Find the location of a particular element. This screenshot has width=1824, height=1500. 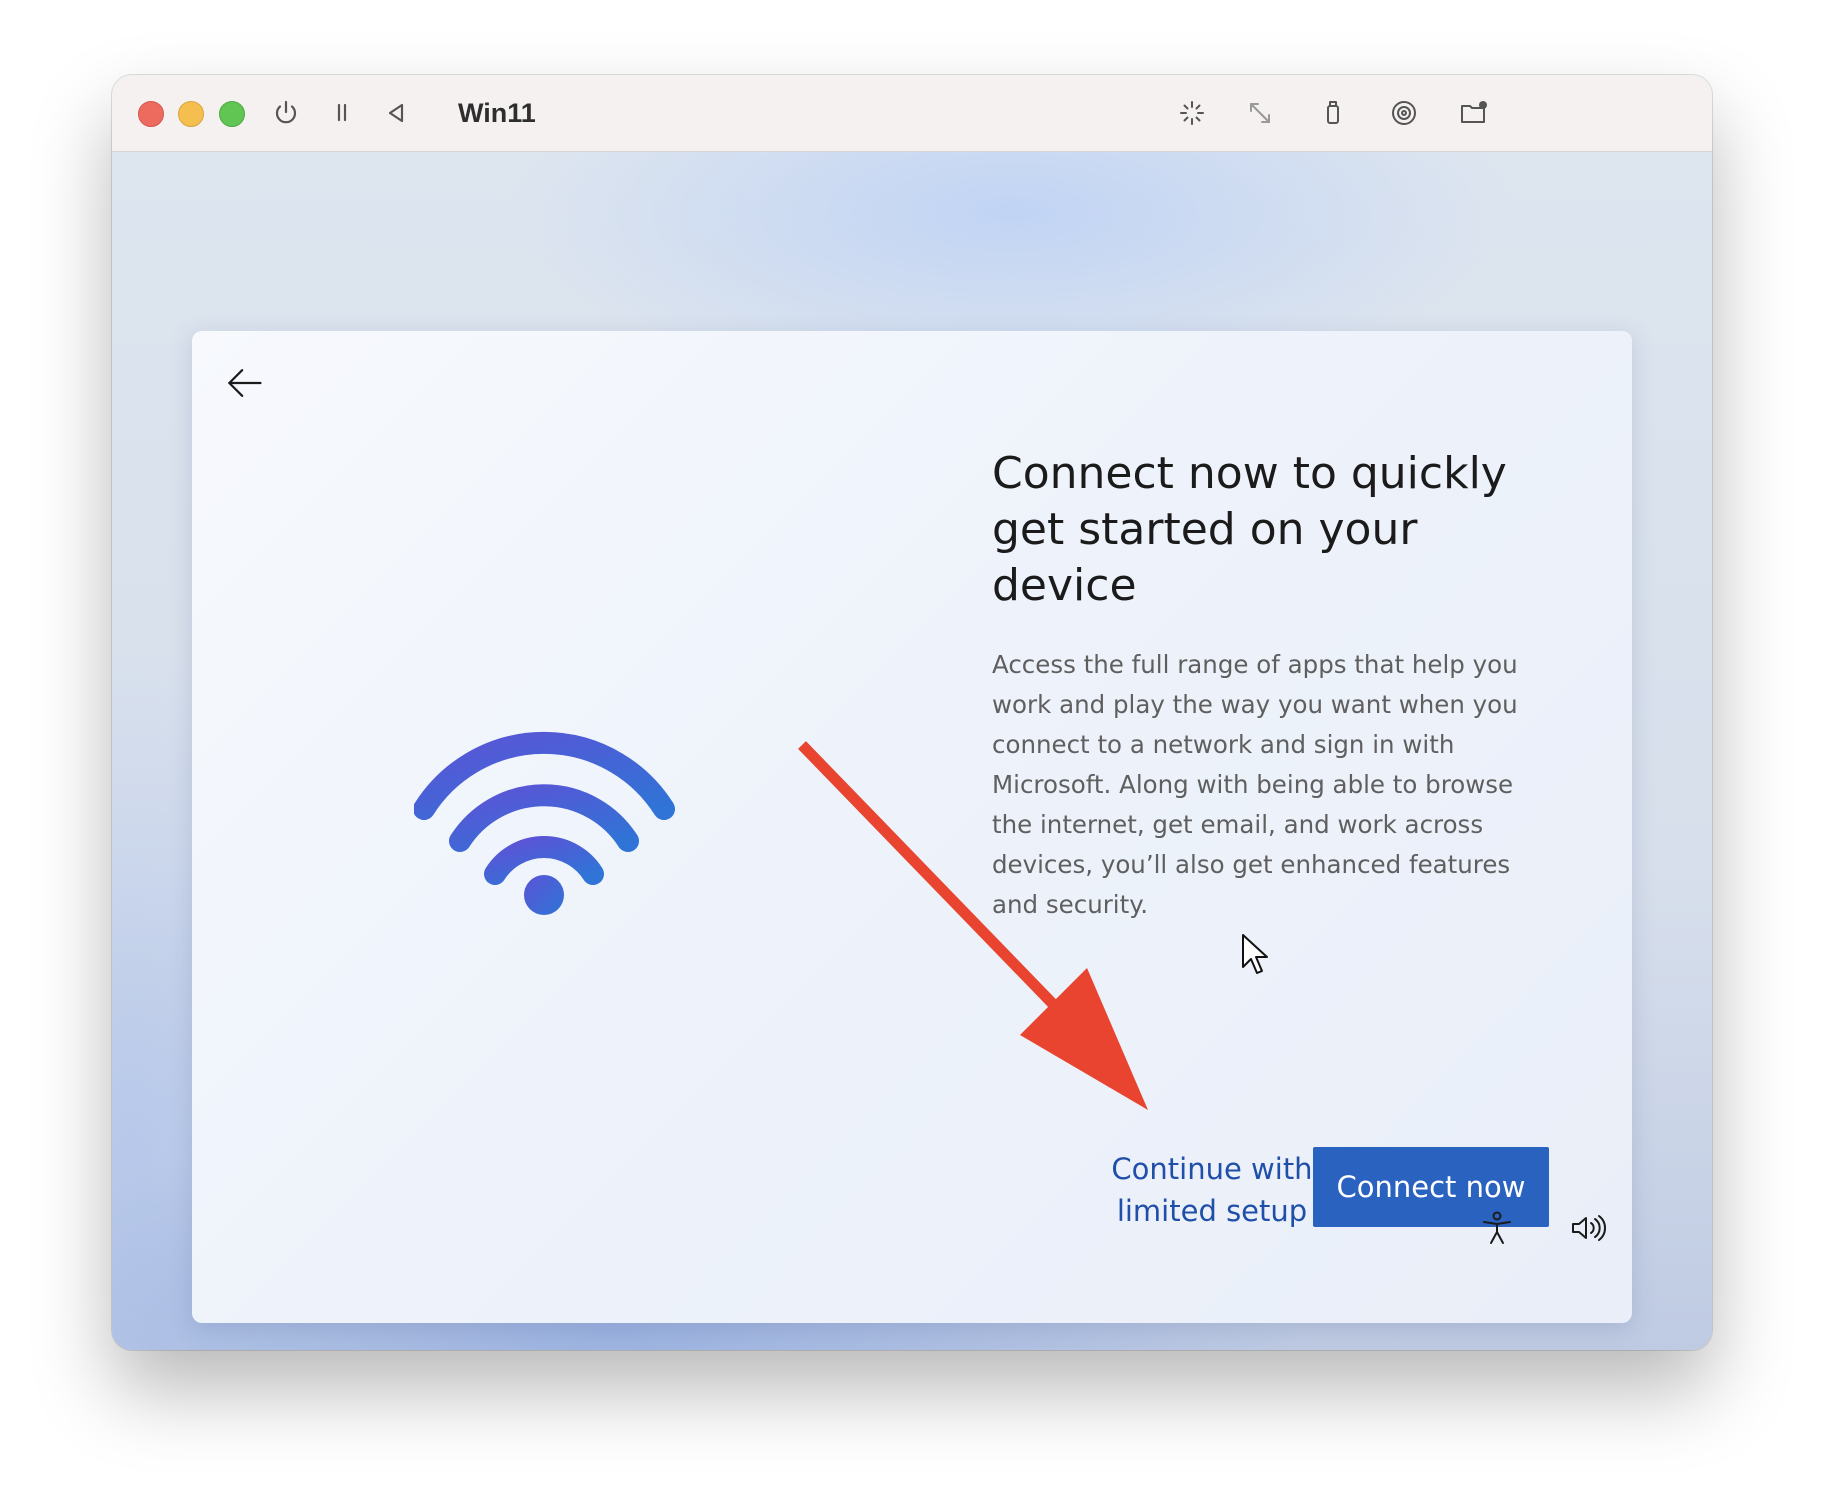

brightness-icon is located at coordinates (1192, 113).